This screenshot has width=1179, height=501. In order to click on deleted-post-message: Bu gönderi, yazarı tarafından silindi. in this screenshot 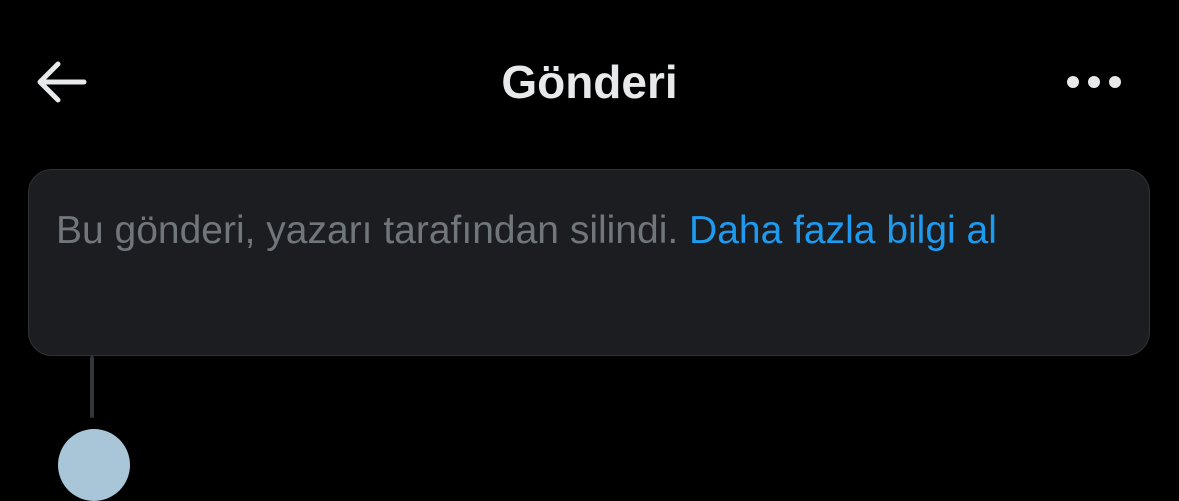, I will do `click(373, 230)`.